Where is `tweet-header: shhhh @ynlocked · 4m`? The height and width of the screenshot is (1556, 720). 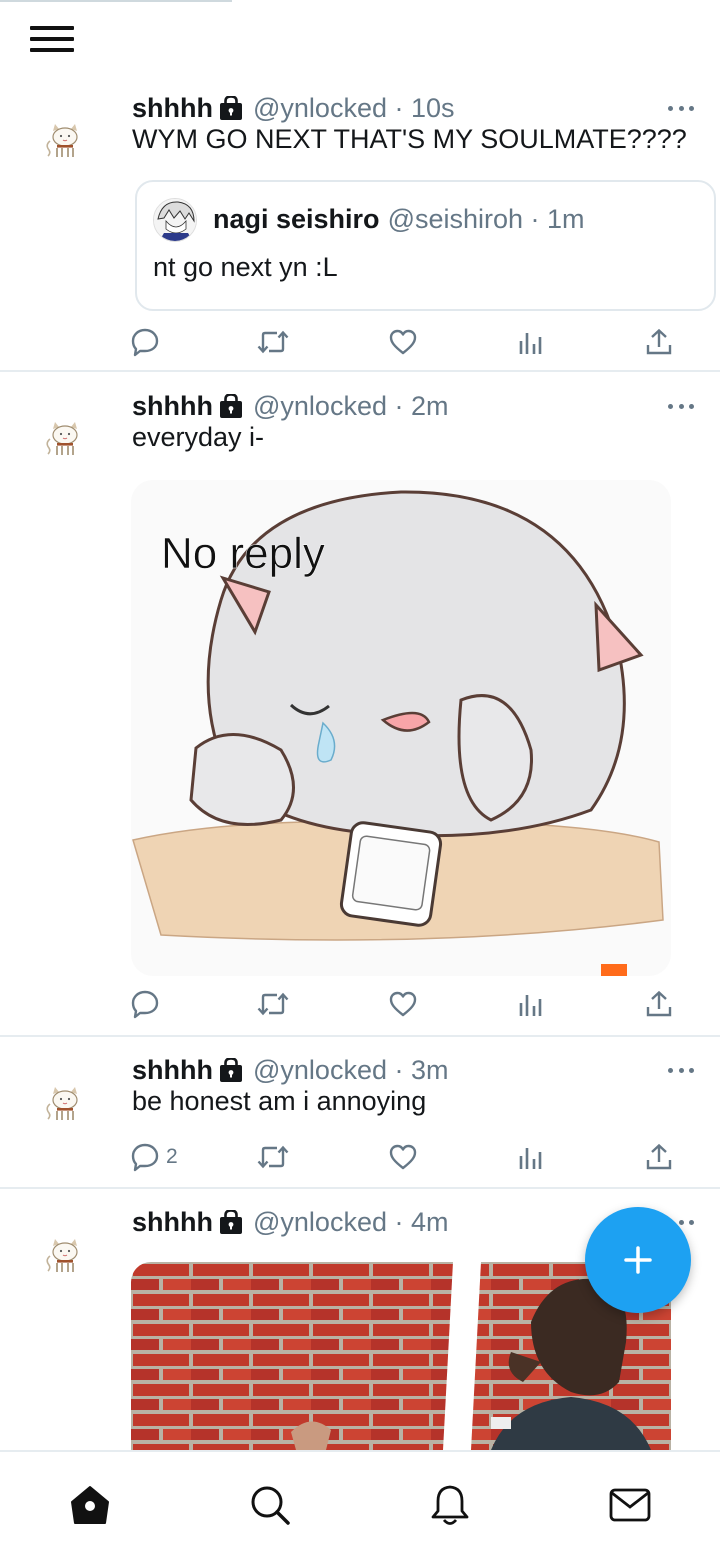 tweet-header: shhhh @ynlocked · 4m is located at coordinates (290, 1222).